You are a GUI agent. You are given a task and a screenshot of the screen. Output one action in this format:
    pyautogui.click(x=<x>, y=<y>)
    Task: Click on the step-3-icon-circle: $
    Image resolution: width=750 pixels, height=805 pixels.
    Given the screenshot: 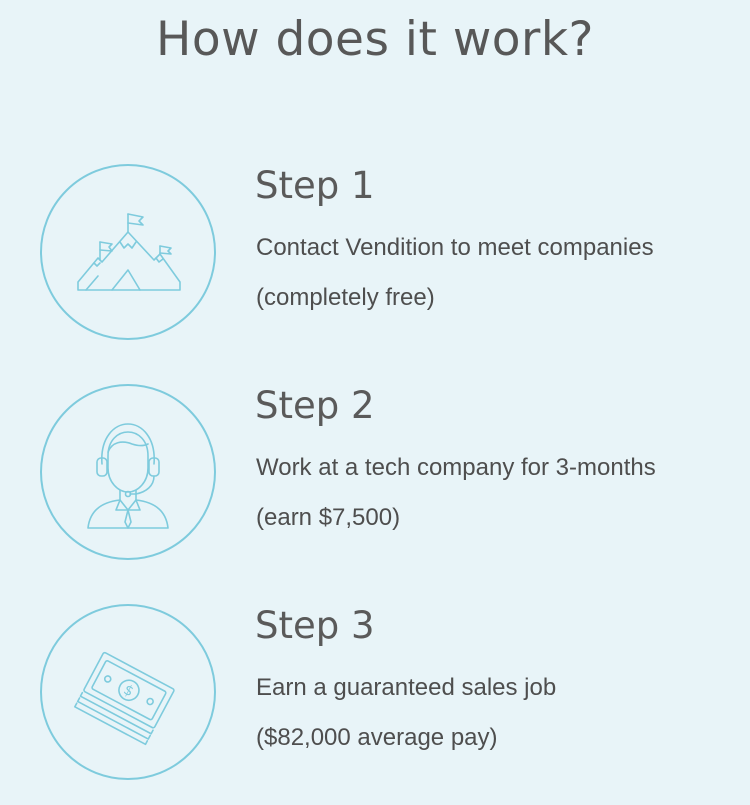 What is the action you would take?
    pyautogui.click(x=128, y=692)
    